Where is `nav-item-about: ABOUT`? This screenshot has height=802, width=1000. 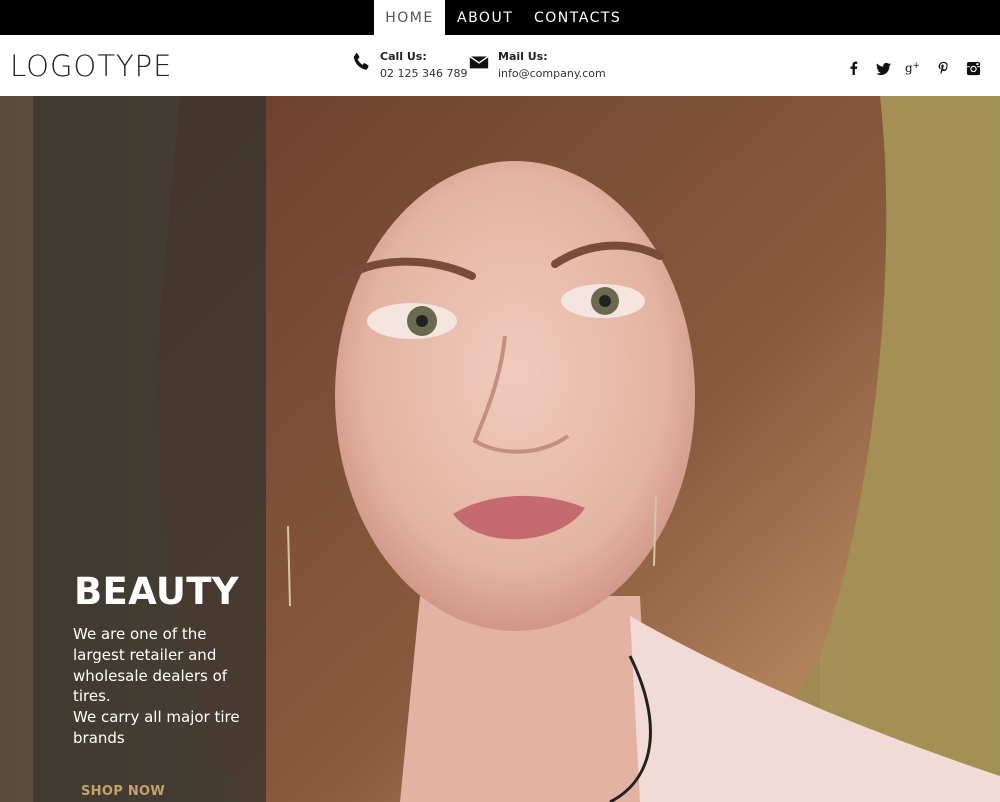 nav-item-about: ABOUT is located at coordinates (483, 17).